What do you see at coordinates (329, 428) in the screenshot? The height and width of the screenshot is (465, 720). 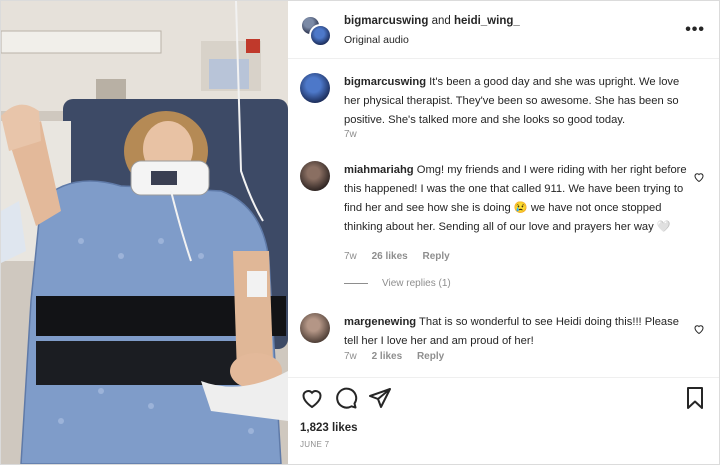 I see `likes-count: 1,823 likes` at bounding box center [329, 428].